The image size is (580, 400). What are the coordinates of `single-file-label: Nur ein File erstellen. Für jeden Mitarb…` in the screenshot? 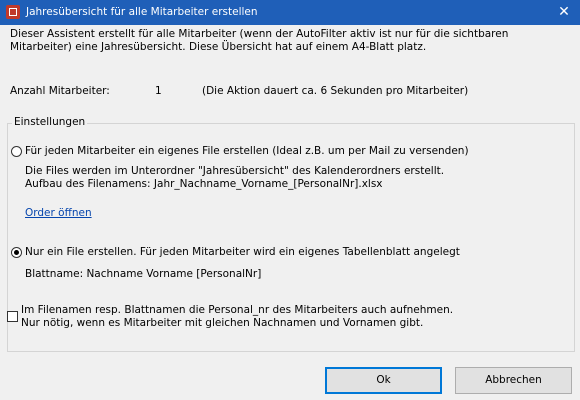 It's located at (242, 252).